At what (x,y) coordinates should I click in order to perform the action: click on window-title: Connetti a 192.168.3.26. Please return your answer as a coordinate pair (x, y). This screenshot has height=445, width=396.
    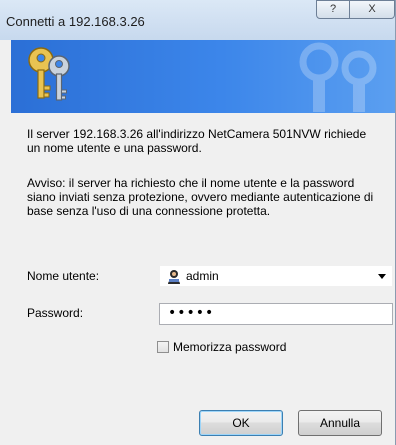
    Looking at the image, I should click on (75, 21).